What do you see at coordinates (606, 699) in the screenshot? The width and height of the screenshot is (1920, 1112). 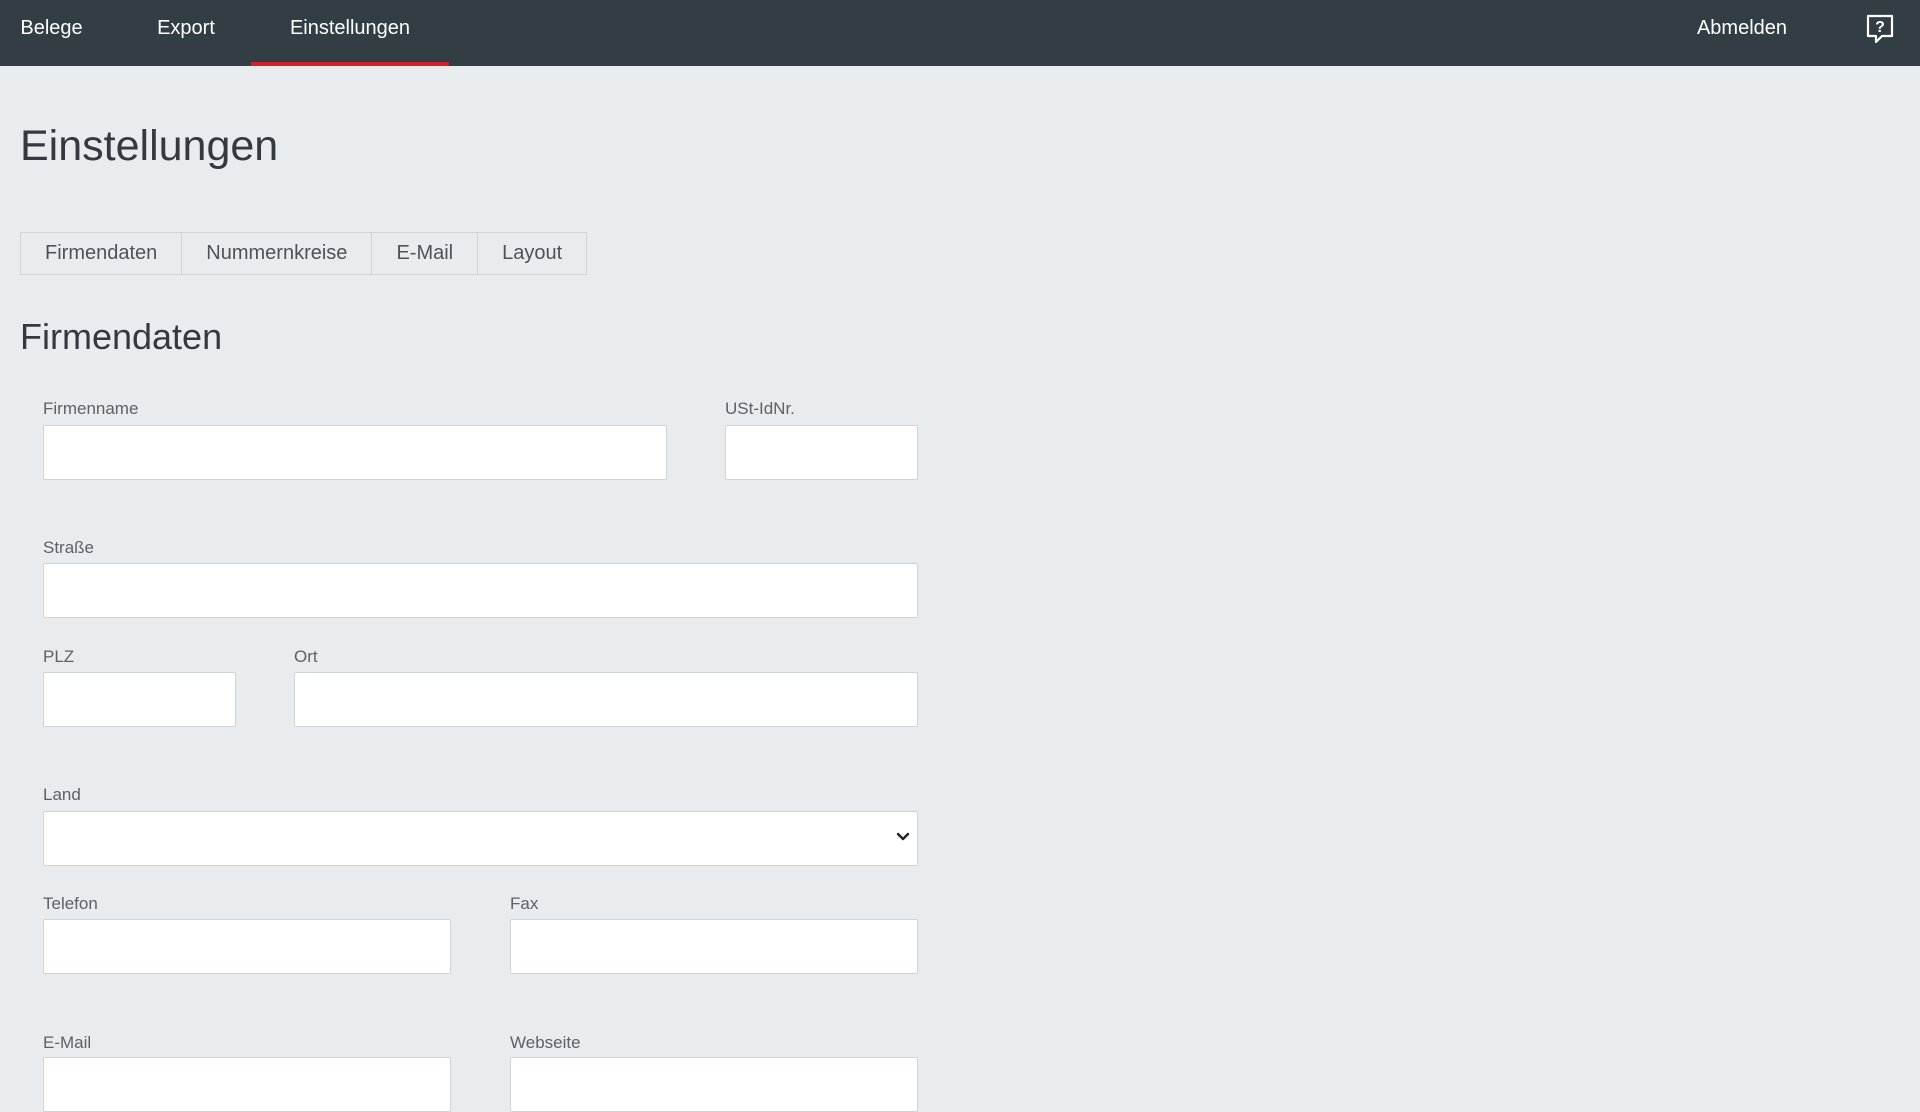 I see `ort-input` at bounding box center [606, 699].